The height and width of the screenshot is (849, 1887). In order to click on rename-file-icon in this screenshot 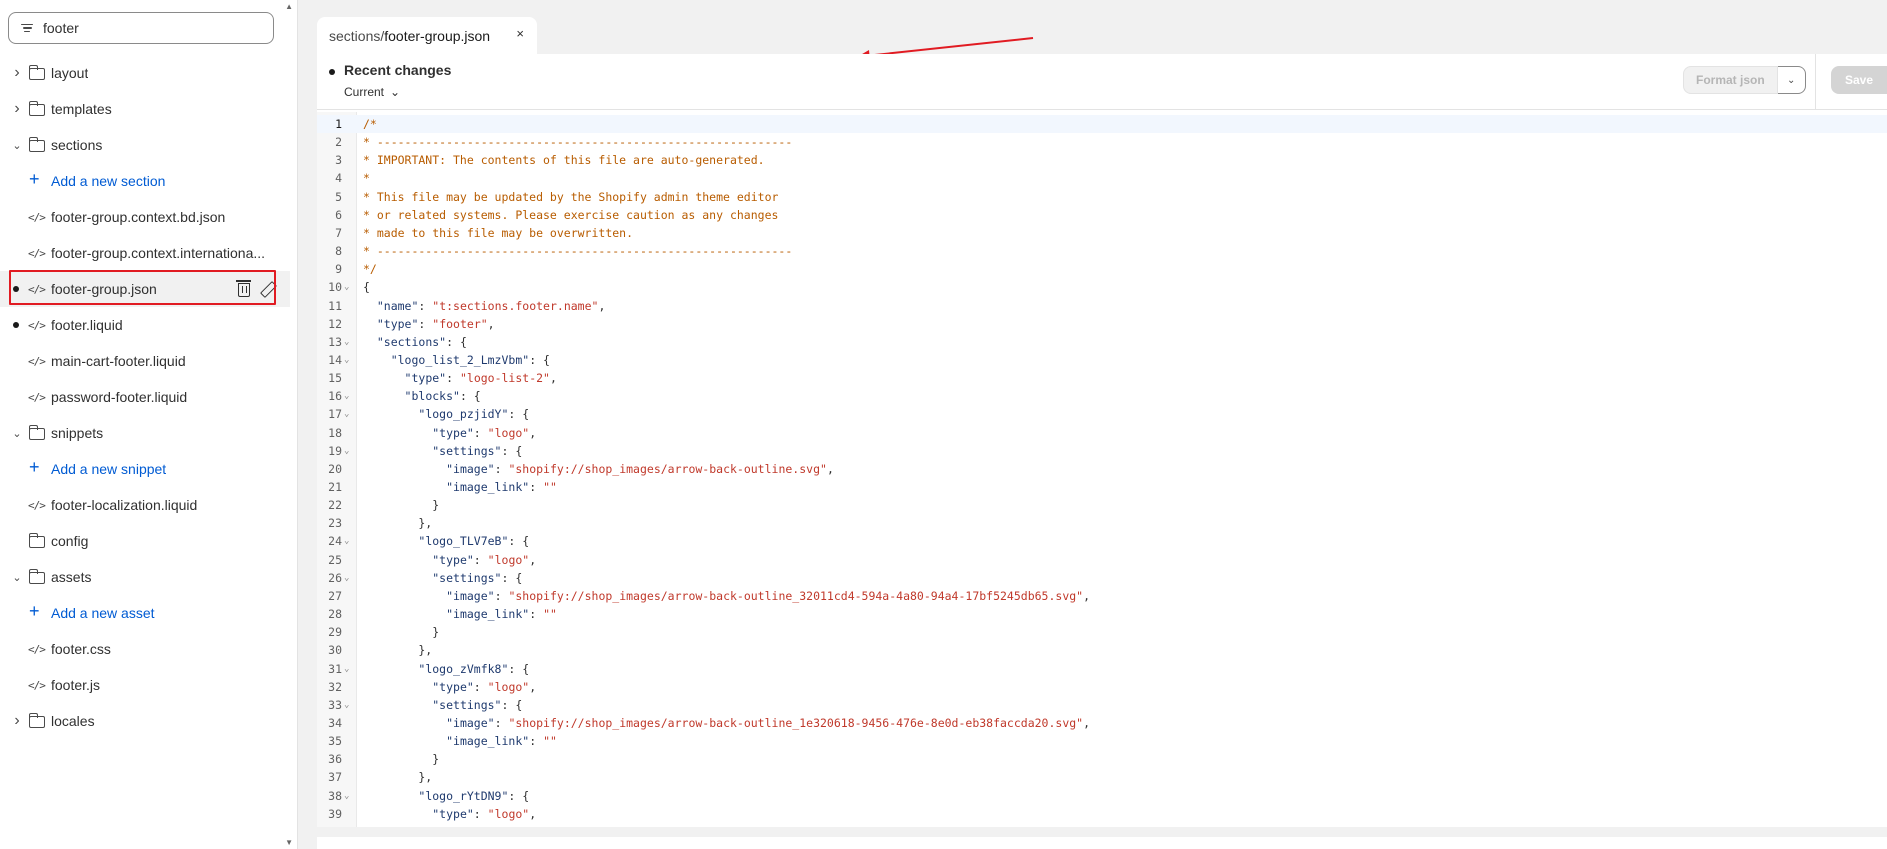, I will do `click(268, 289)`.